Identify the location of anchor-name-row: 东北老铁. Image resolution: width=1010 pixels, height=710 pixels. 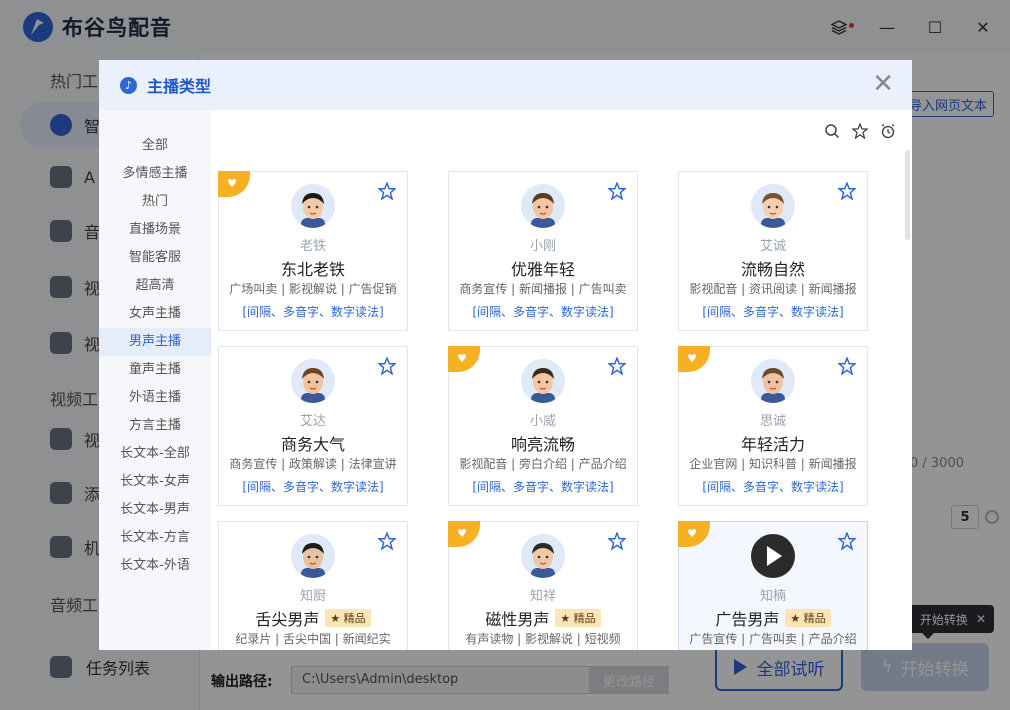
(313, 268).